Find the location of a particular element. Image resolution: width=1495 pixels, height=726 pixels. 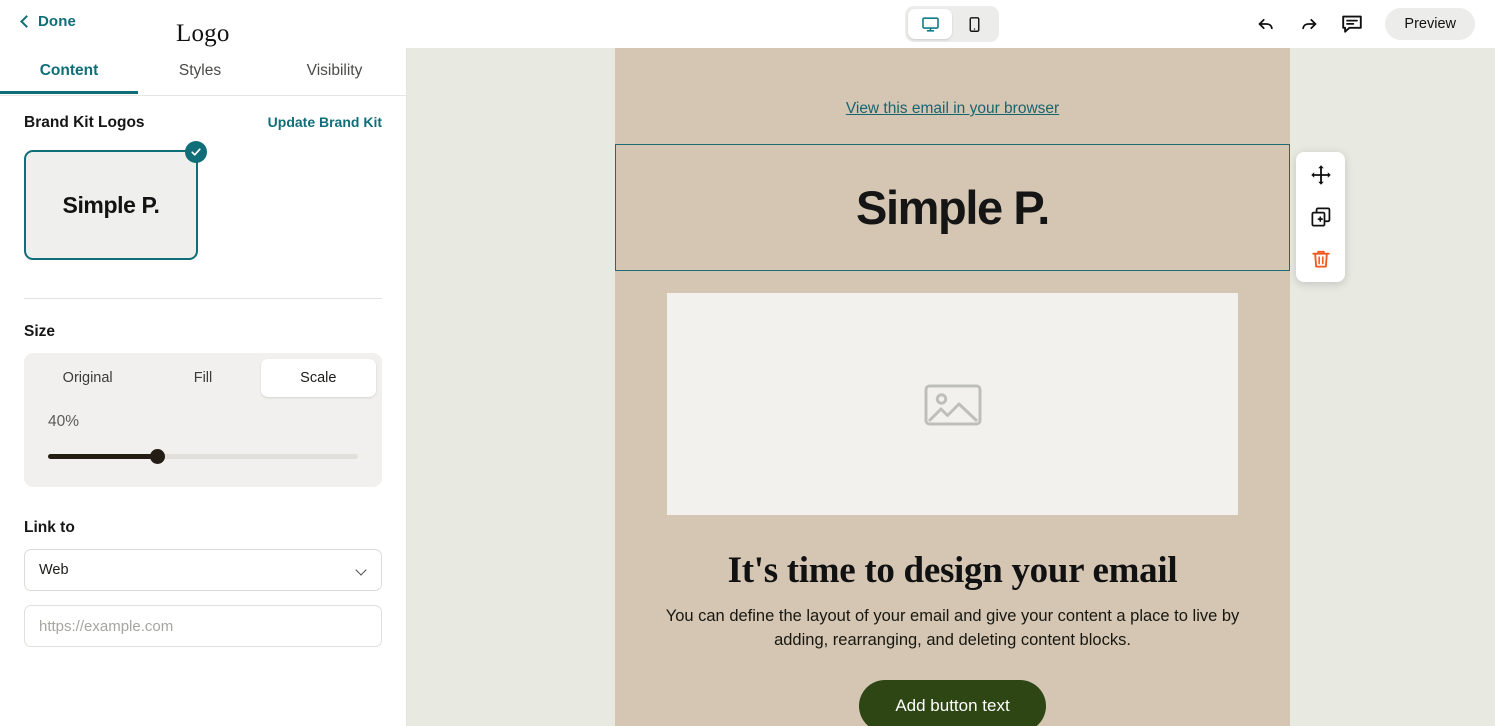

tab-styles-label: Styles is located at coordinates (200, 70).